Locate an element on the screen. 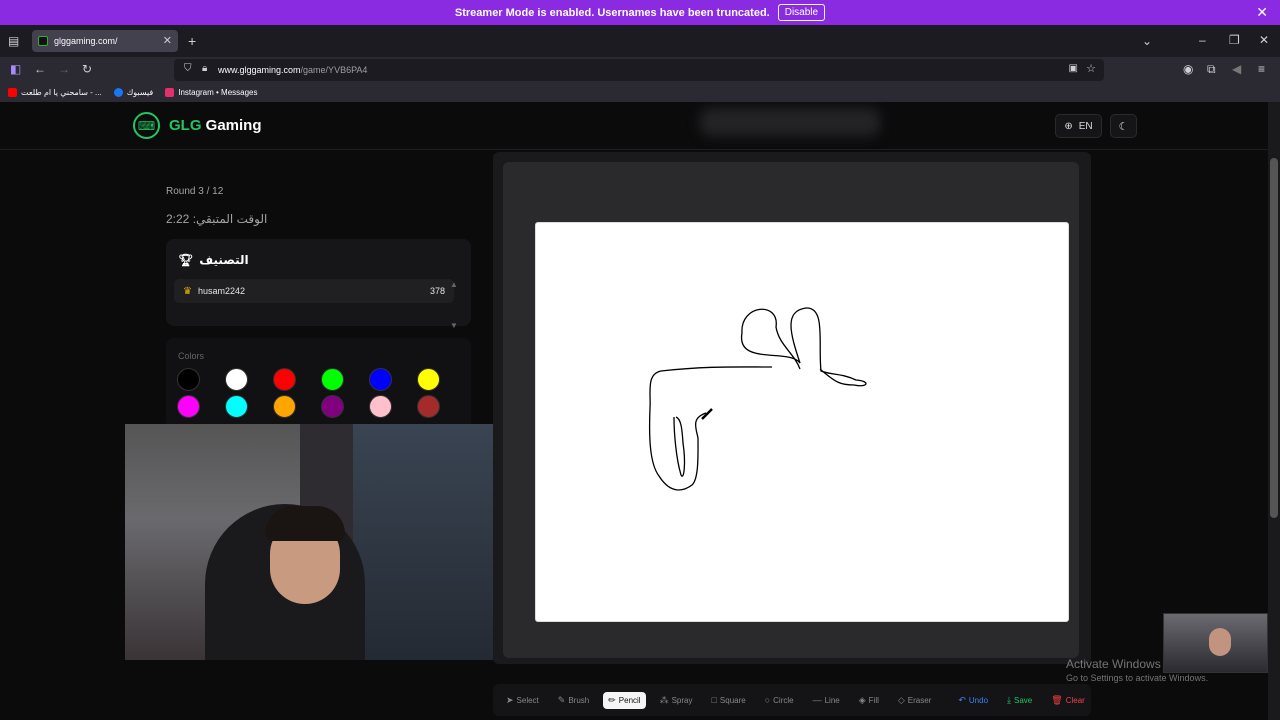  restore-icon: ❐ is located at coordinates (1234, 40).